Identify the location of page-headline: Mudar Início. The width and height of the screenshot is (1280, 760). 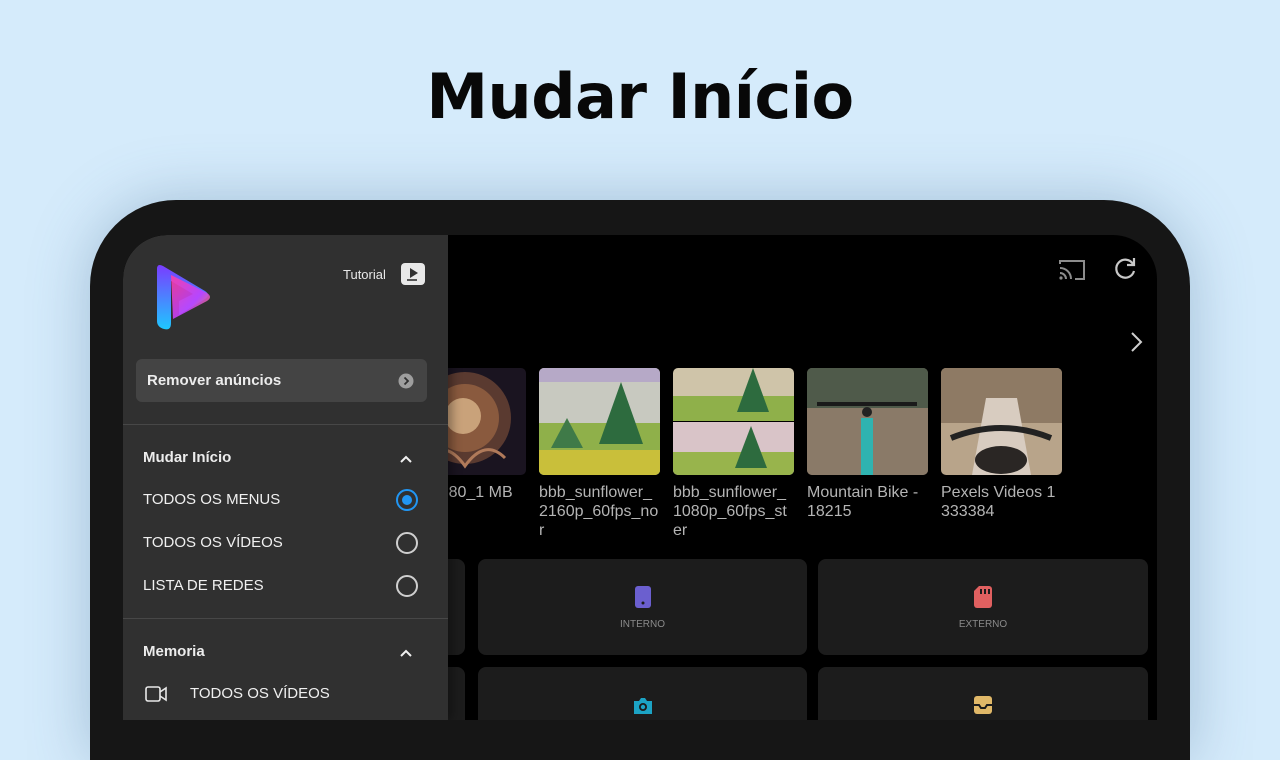
(640, 96).